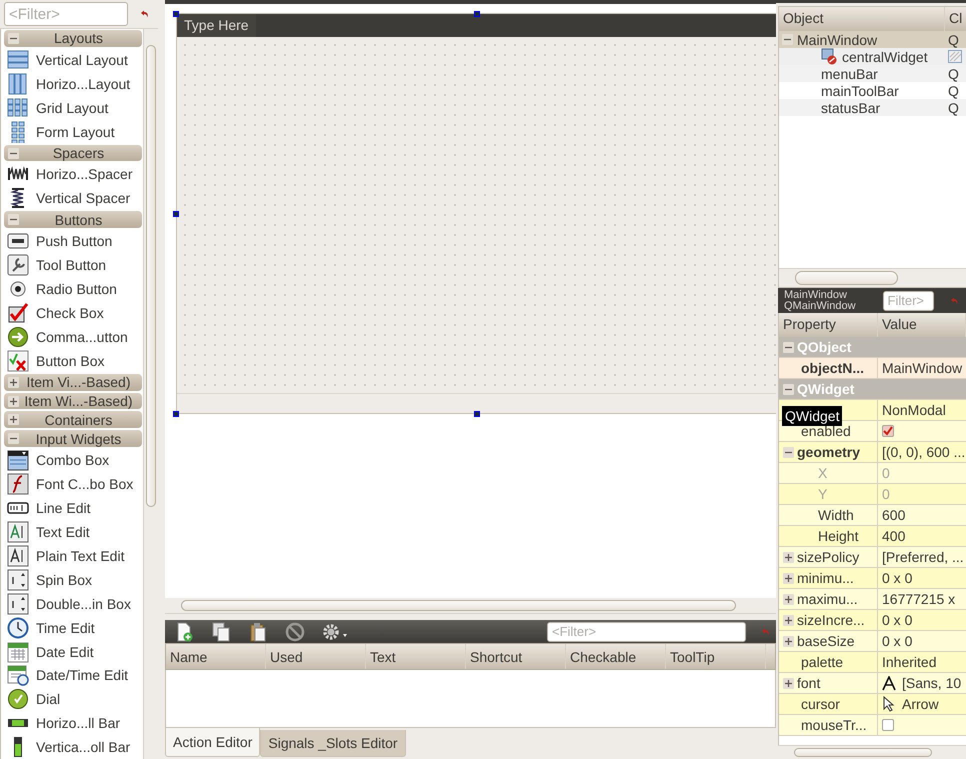  What do you see at coordinates (295, 631) in the screenshot?
I see `no-entry-icon` at bounding box center [295, 631].